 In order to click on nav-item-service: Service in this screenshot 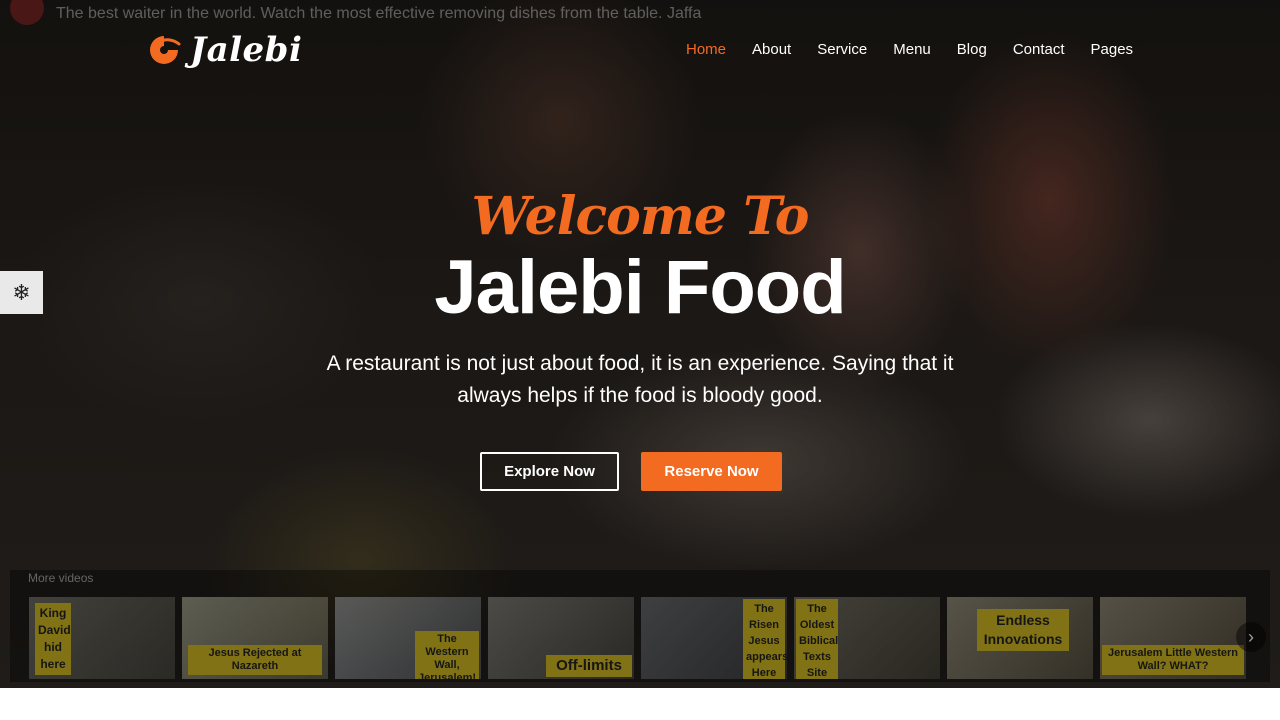, I will do `click(842, 50)`.